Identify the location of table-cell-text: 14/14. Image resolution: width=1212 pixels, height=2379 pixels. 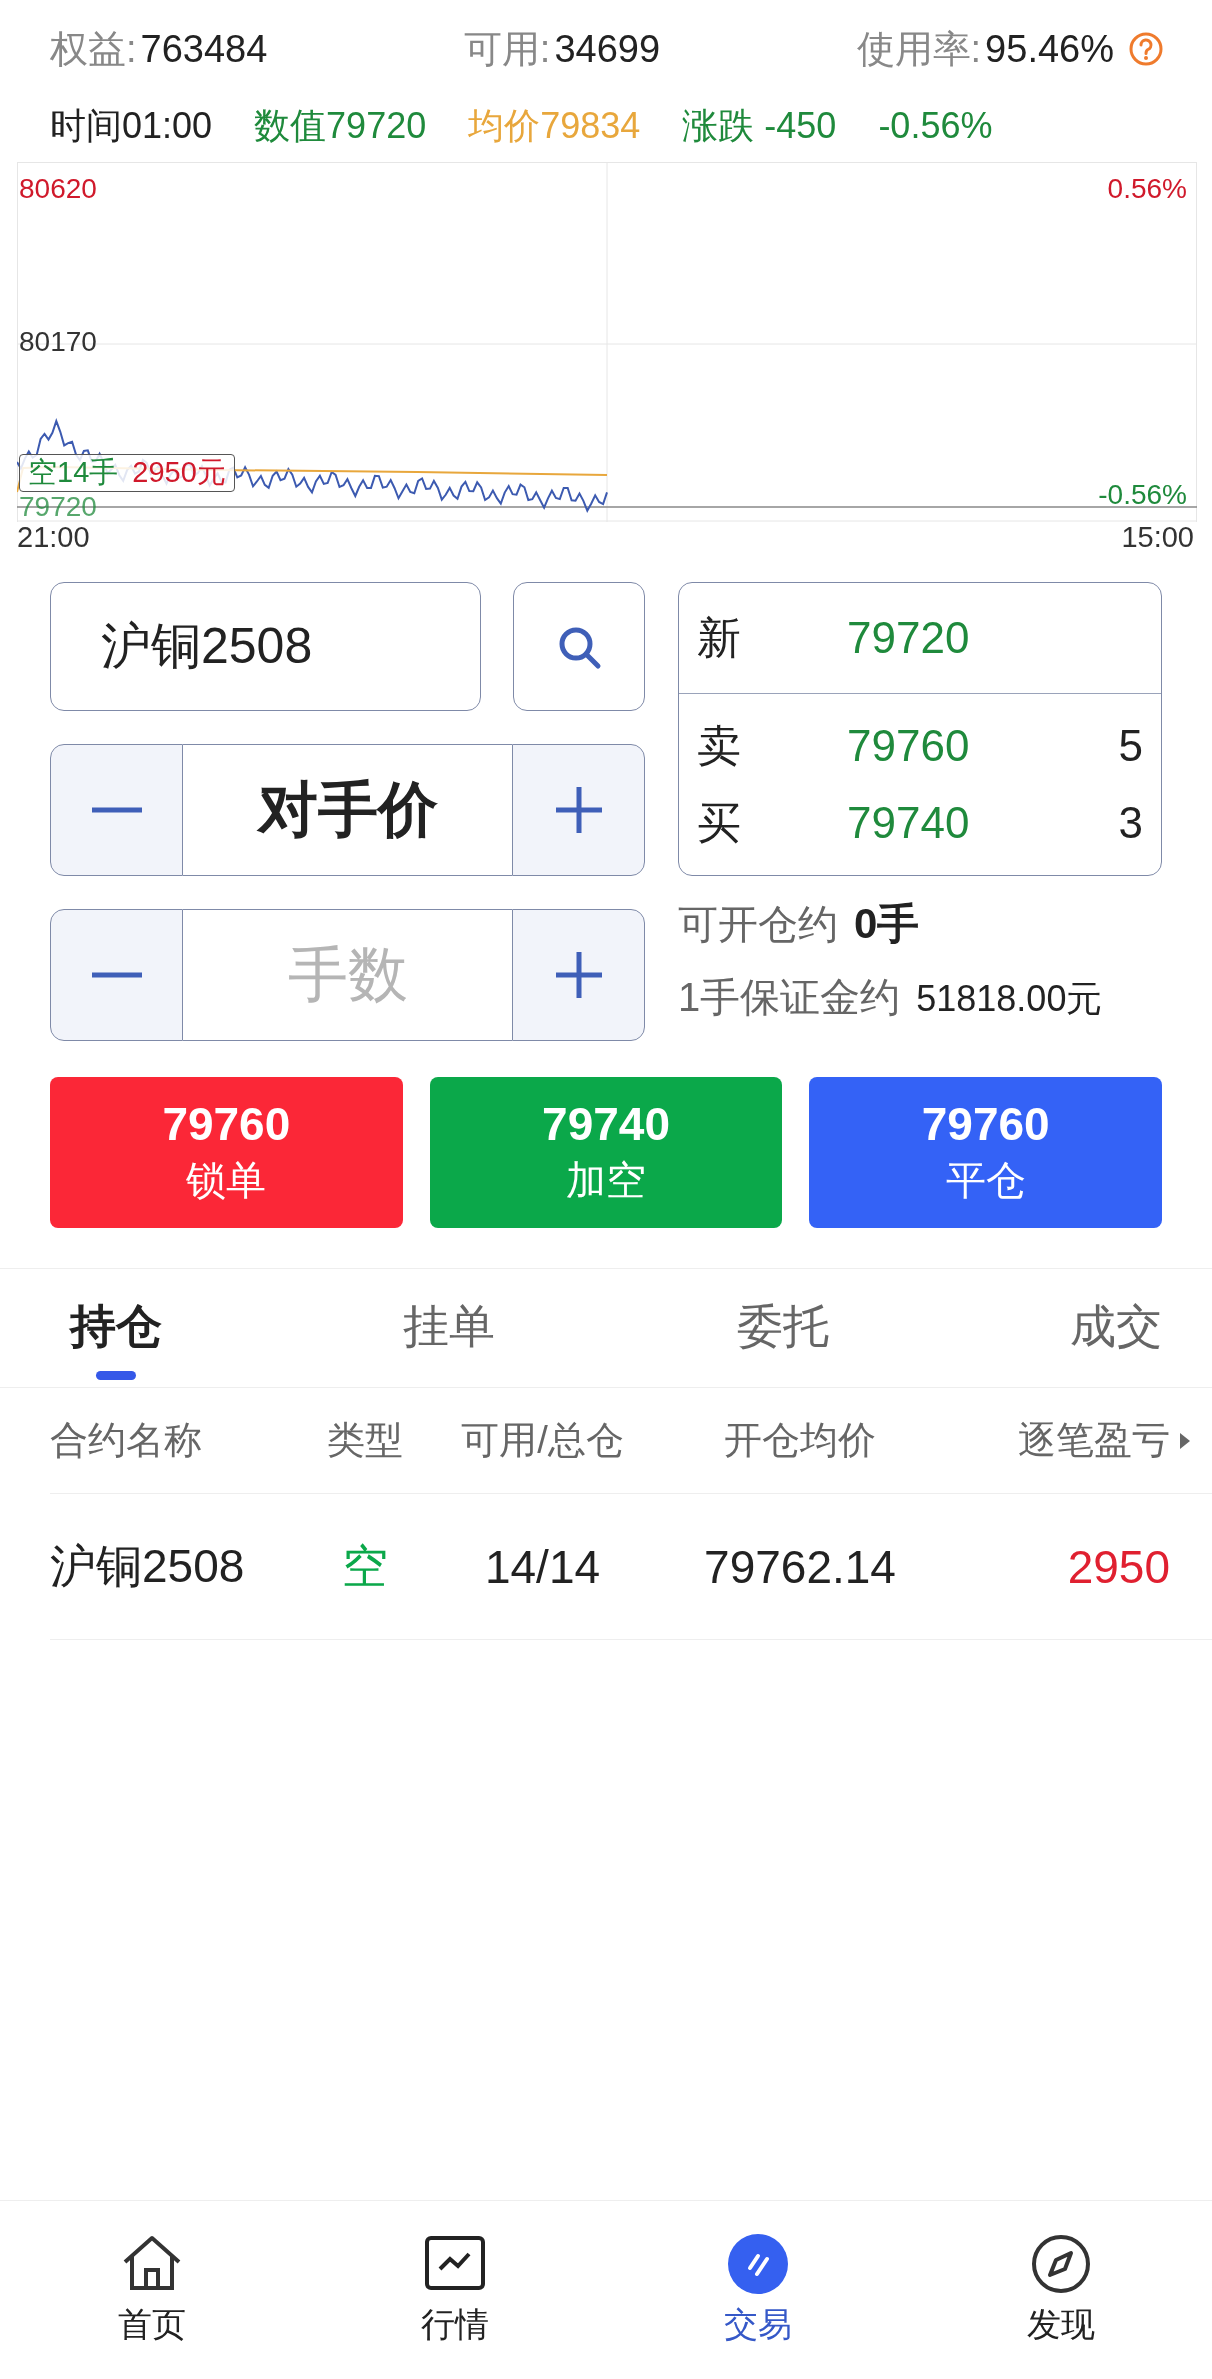
(542, 1566).